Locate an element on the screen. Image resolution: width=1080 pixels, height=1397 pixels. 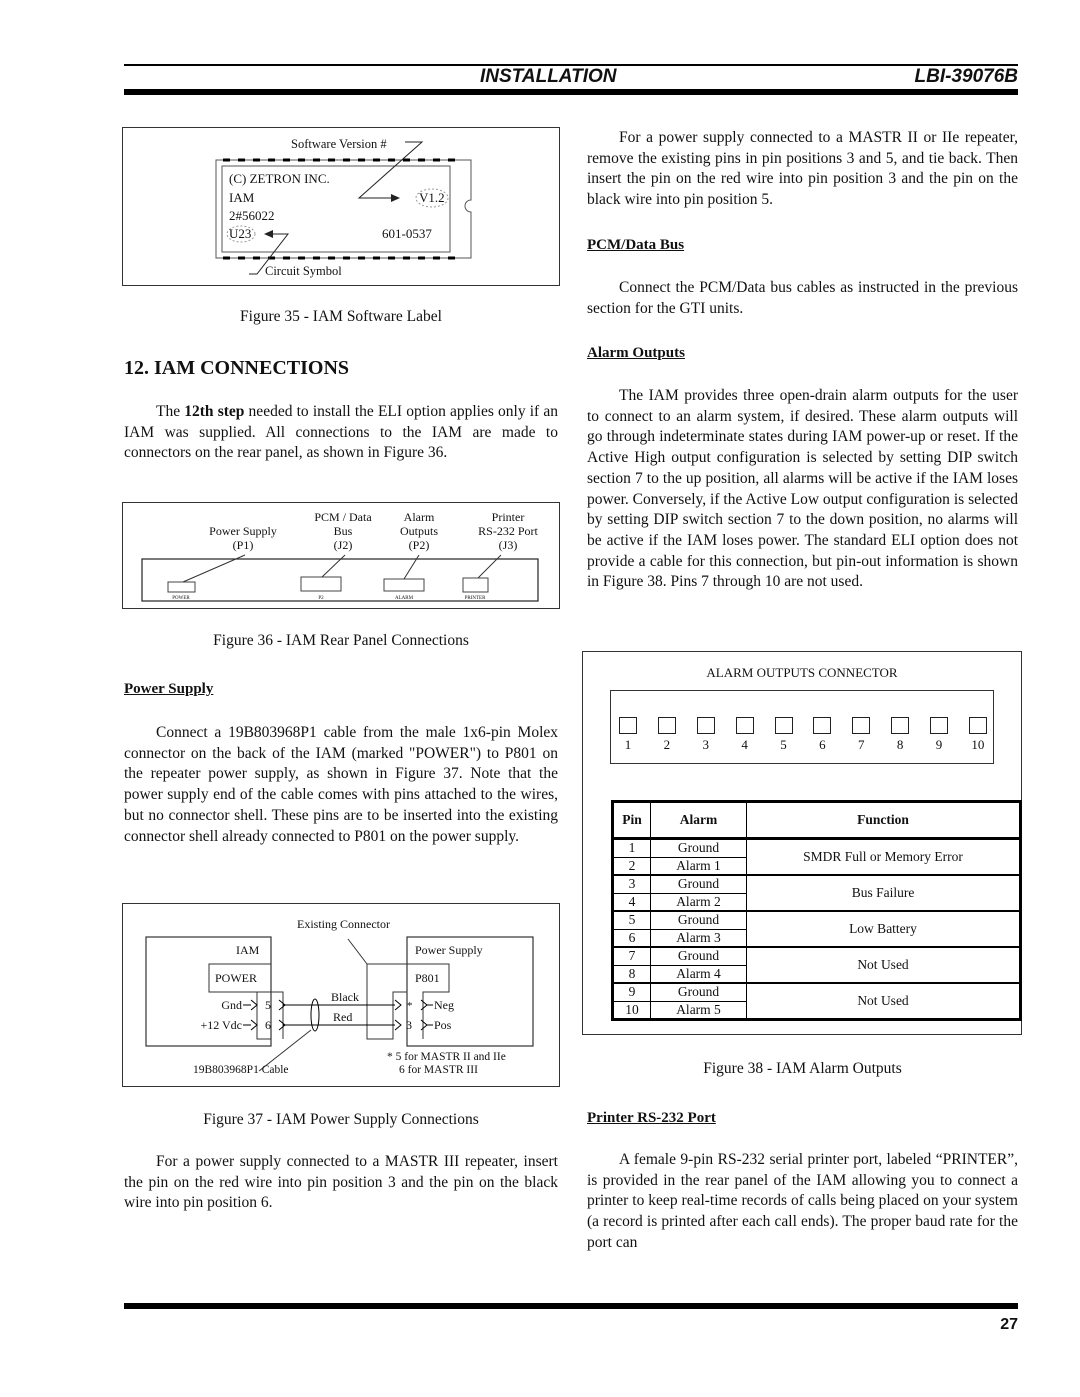
panel-label-p2: P2 is located at coordinates (321, 598).